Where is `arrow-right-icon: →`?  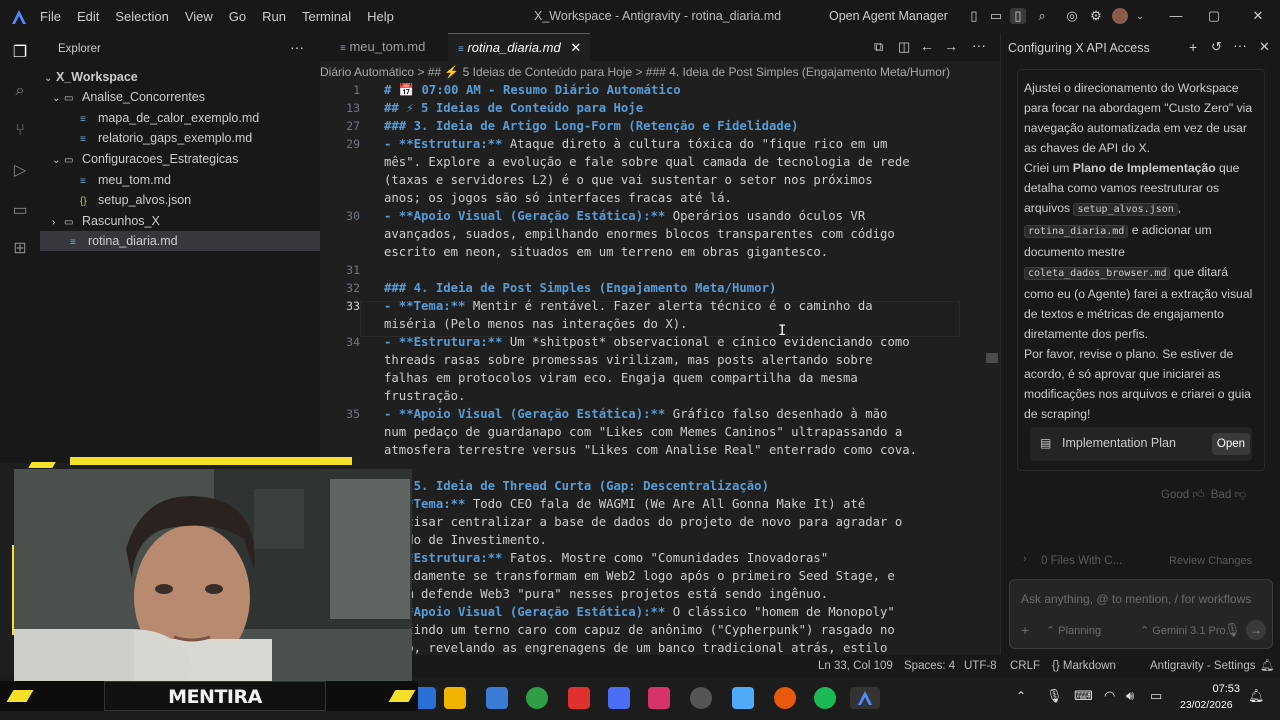 arrow-right-icon: → is located at coordinates (951, 46).